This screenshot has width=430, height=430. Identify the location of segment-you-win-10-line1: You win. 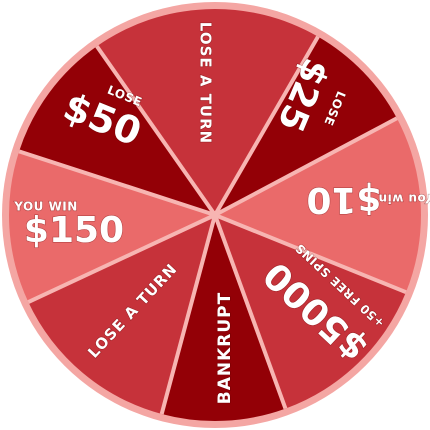
(404, 199).